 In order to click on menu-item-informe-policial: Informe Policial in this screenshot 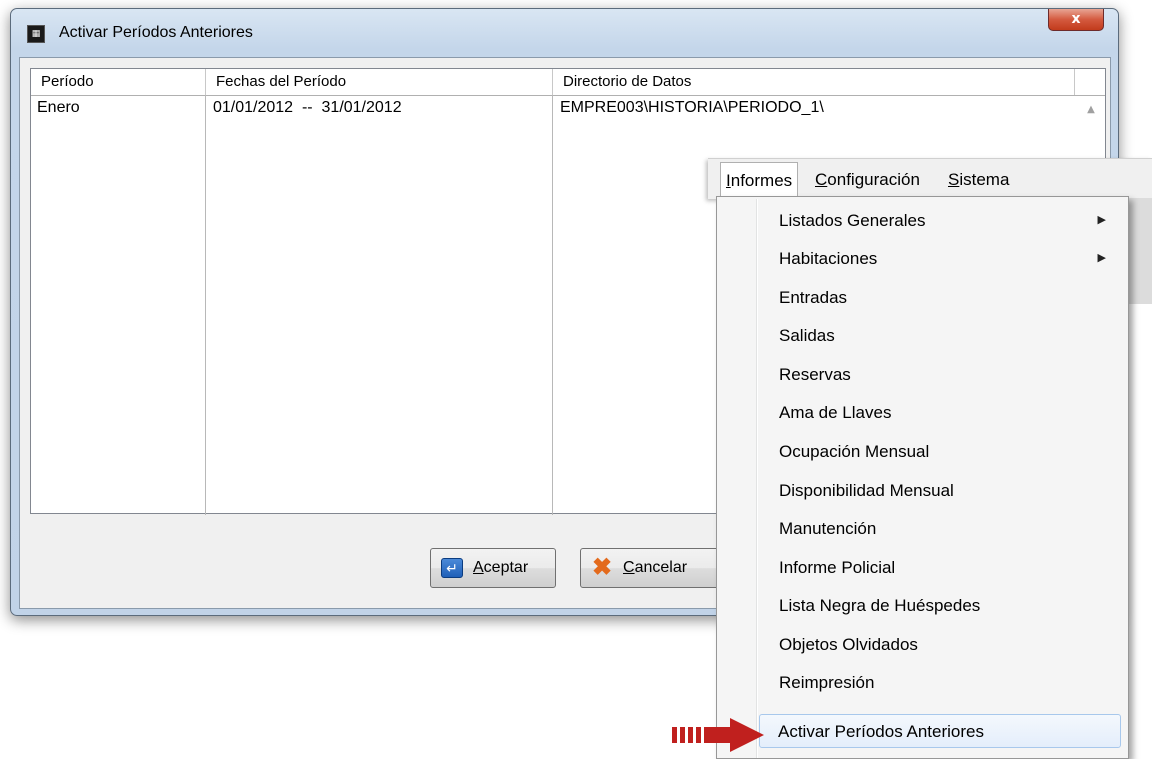, I will do `click(922, 567)`.